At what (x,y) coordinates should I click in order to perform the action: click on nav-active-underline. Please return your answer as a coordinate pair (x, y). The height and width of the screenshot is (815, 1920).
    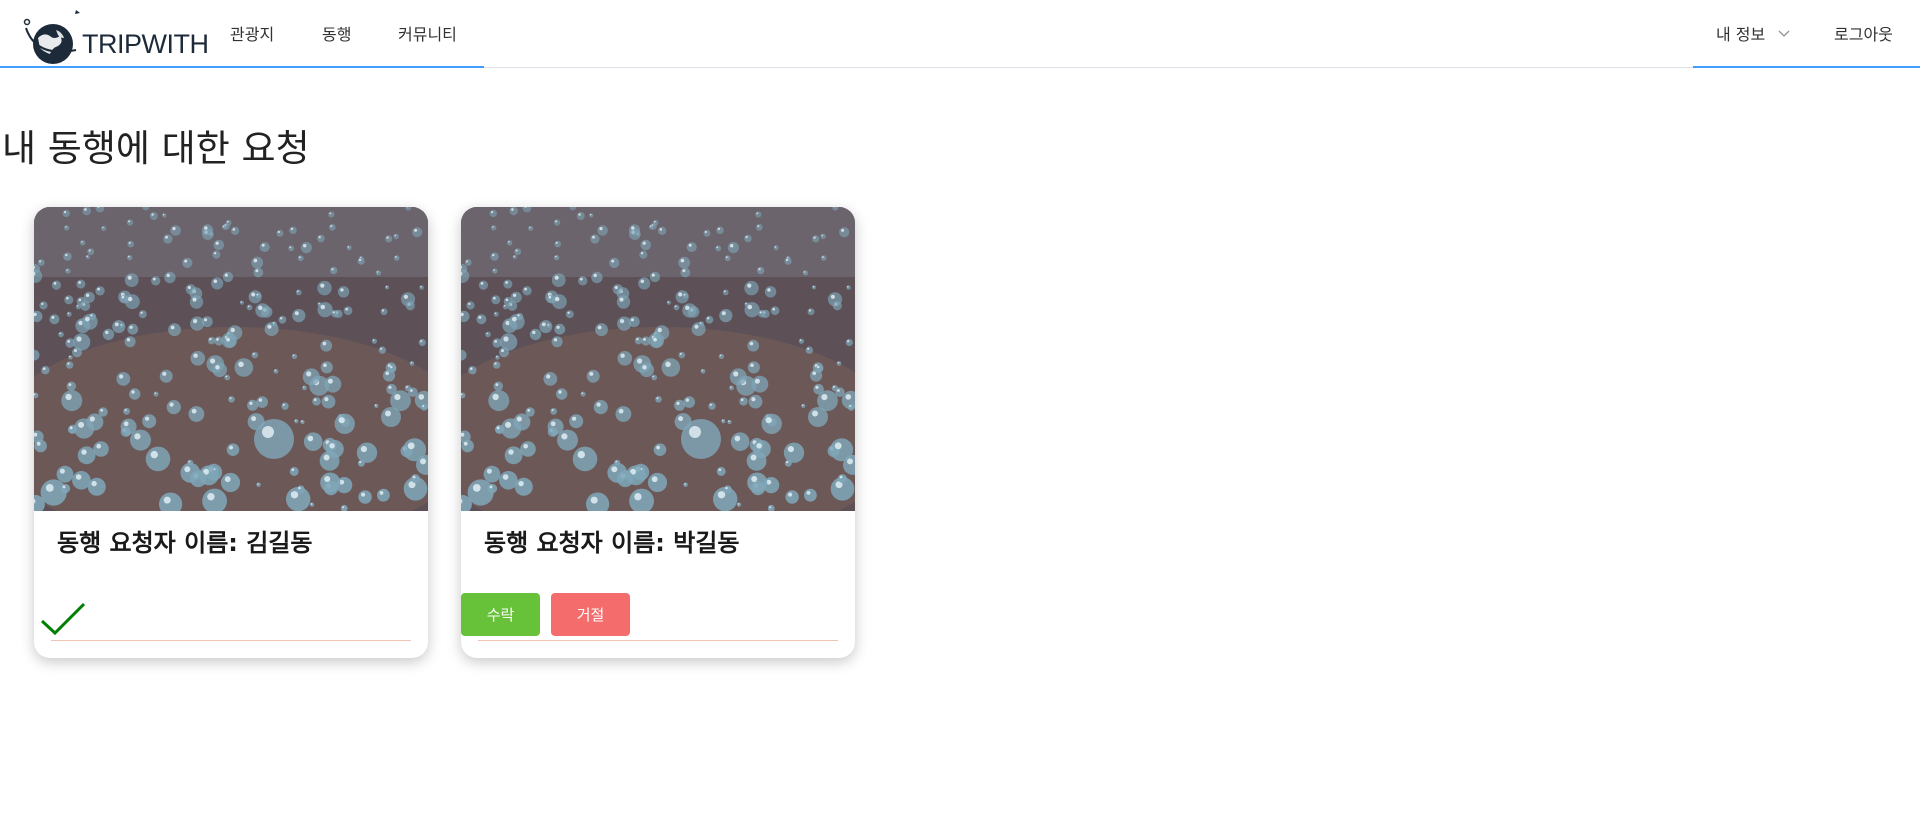
    Looking at the image, I should click on (242, 67).